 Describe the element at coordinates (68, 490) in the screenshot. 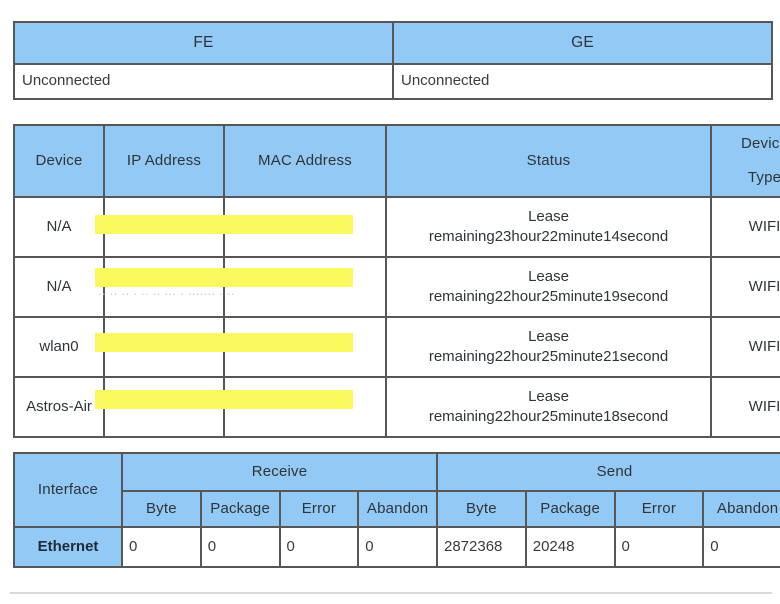

I see `column-header-interface: Interface` at that location.